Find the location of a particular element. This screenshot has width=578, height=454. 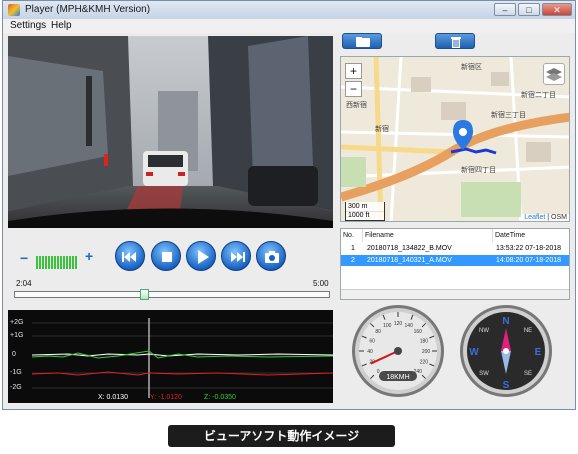

map-label-shinjuku-ku: 新宿区 is located at coordinates (471, 66).